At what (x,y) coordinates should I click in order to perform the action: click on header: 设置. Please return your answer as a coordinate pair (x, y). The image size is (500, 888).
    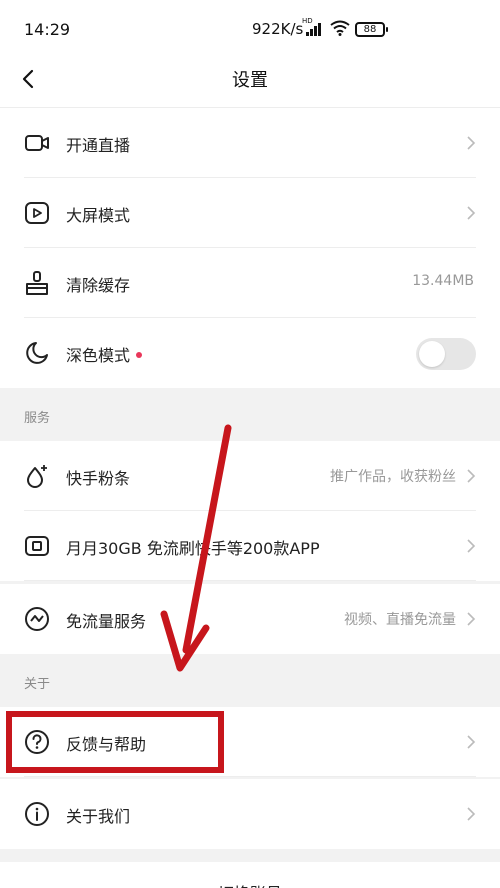
    Looking at the image, I should click on (250, 82).